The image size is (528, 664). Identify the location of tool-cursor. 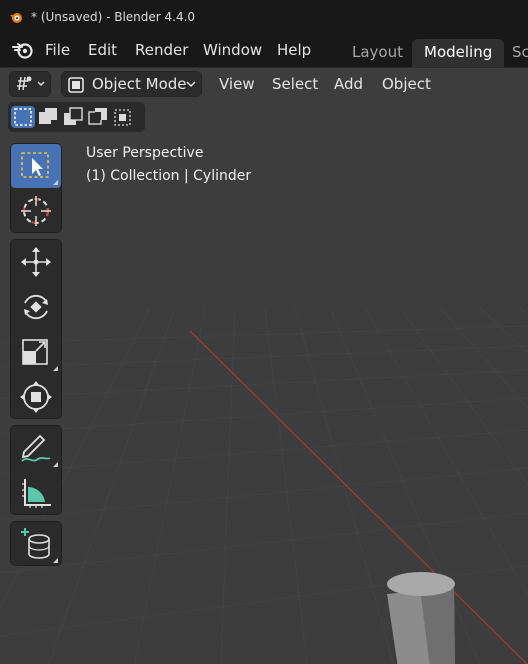
(36, 211).